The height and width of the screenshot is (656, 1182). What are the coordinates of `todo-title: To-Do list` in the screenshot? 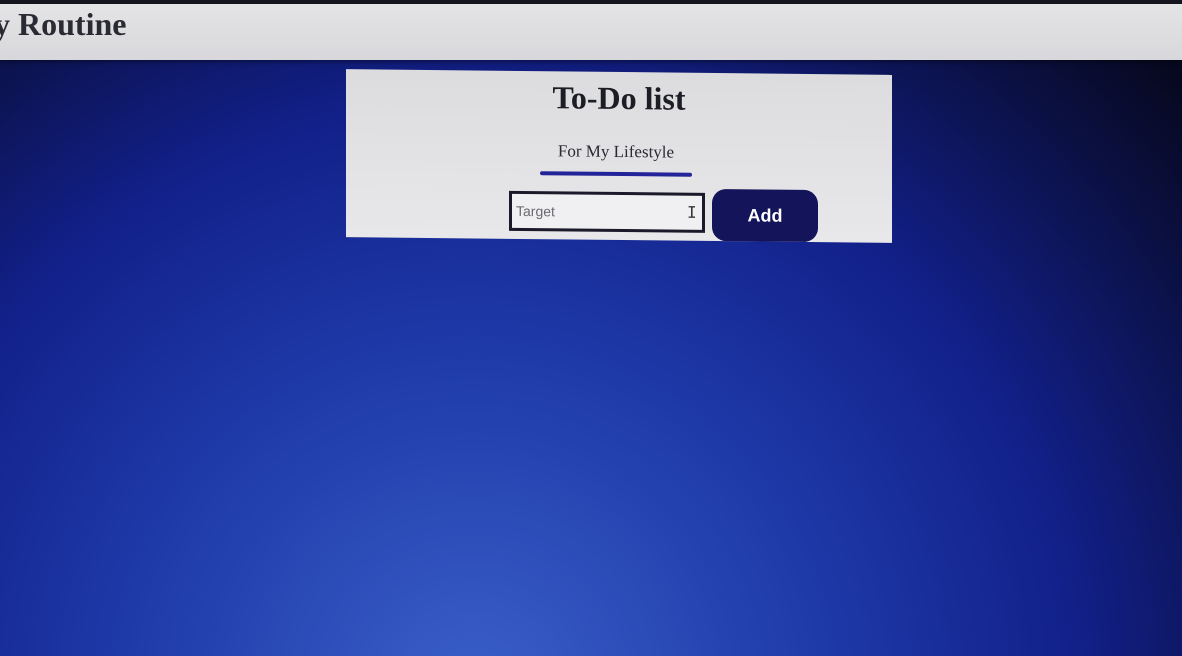 It's located at (619, 98).